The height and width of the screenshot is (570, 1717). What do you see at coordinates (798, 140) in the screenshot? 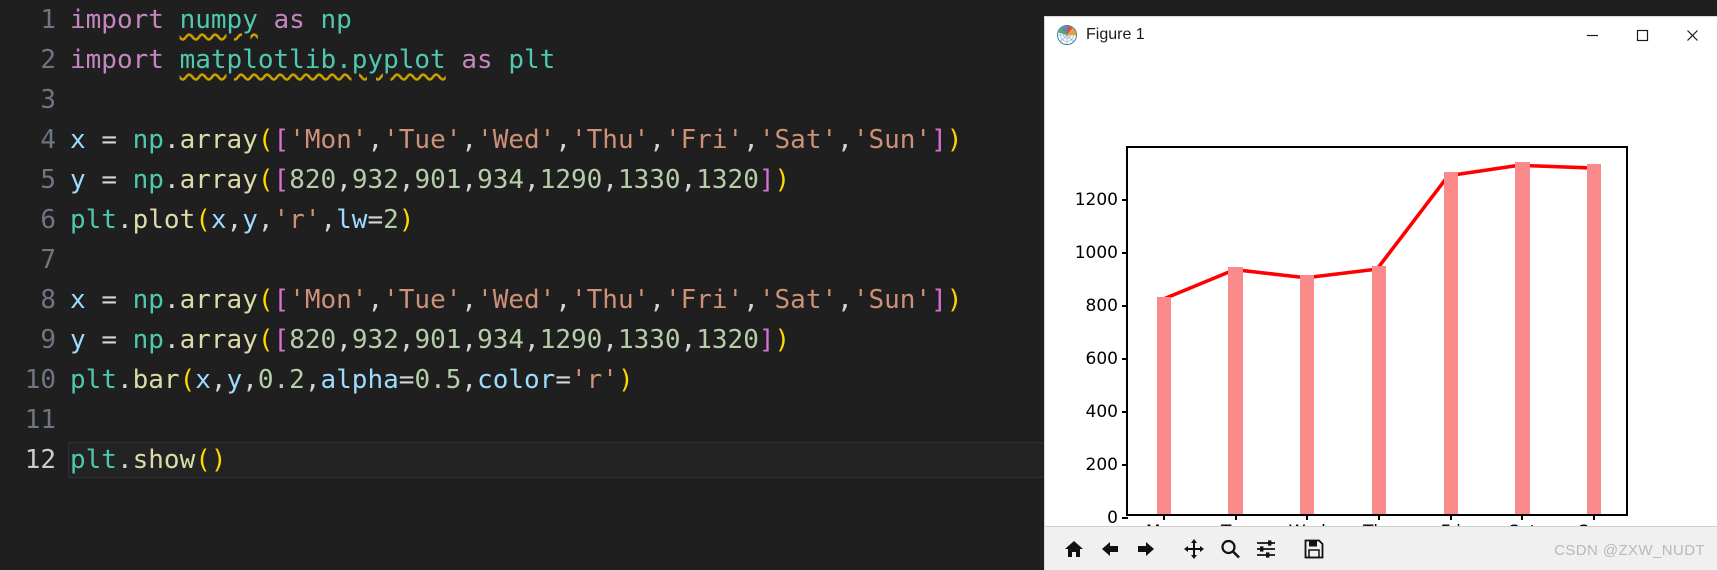
I see `code-token: 'Sat'` at bounding box center [798, 140].